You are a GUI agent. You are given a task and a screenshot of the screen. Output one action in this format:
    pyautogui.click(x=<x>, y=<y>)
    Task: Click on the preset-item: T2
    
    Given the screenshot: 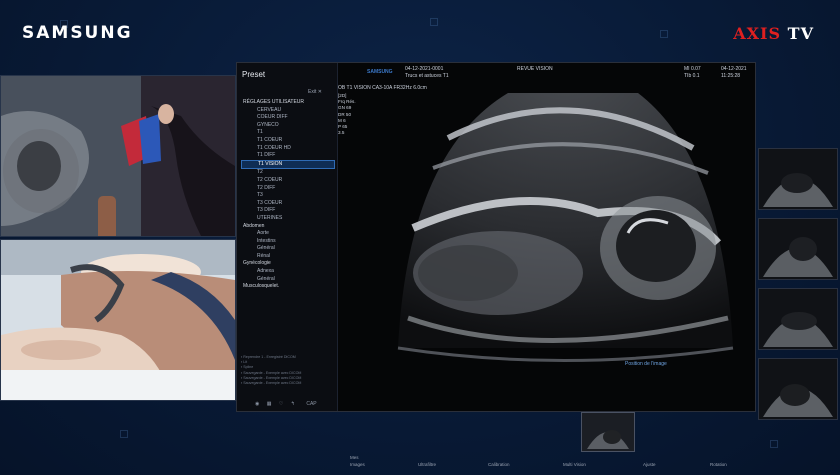 What is the action you would take?
    pyautogui.click(x=288, y=173)
    